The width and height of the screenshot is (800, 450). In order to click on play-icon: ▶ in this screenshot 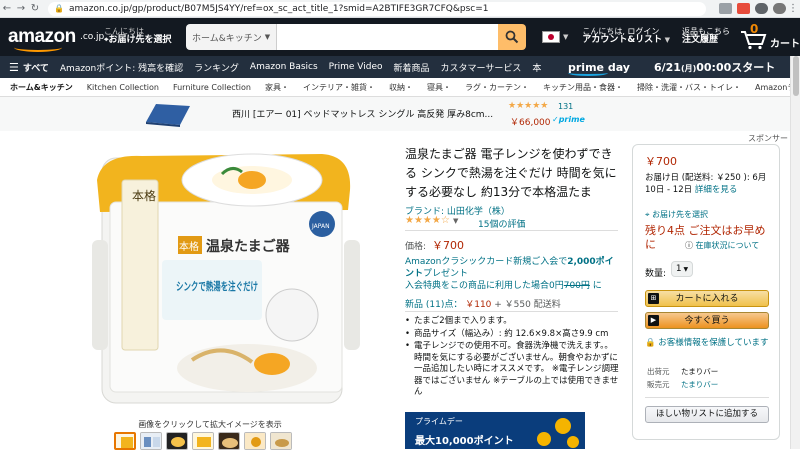, I will do `click(653, 320)`.